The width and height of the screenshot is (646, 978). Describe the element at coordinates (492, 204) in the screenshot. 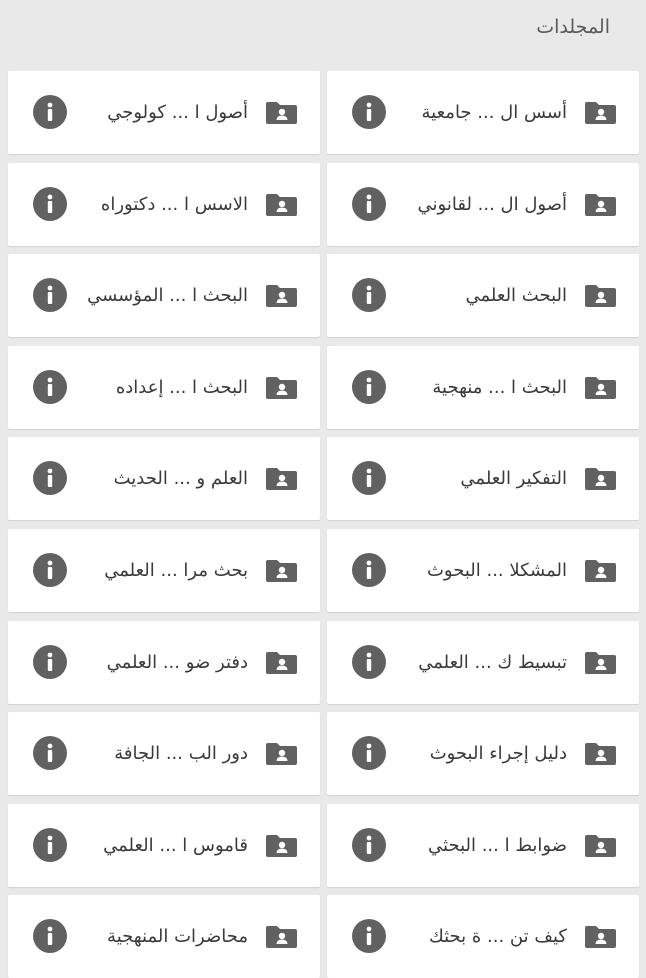

I see `folder-name: أصول ال ... لقانوني` at that location.